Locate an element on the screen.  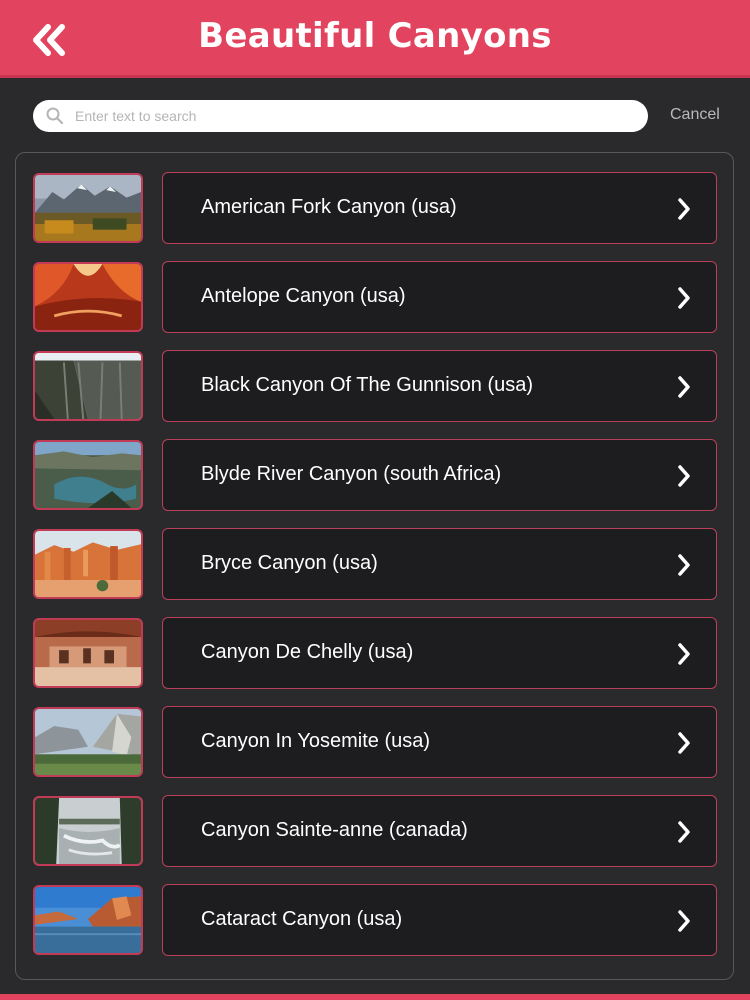
item-label: Black Canyon Of The Gunnison (usa) is located at coordinates (367, 385).